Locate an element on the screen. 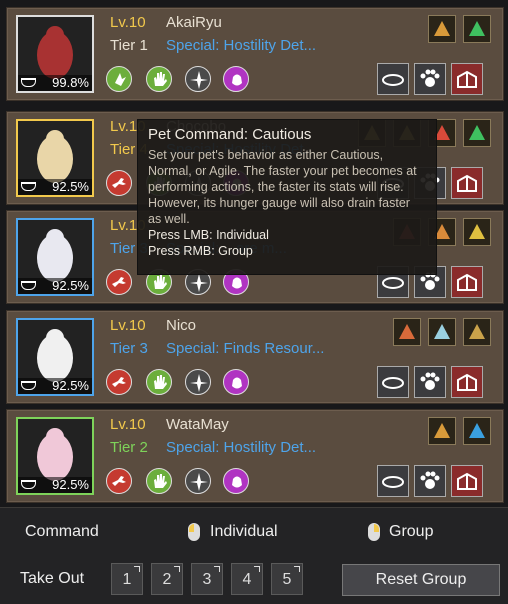 The width and height of the screenshot is (508, 604). mouse-right-icon is located at coordinates (374, 532).